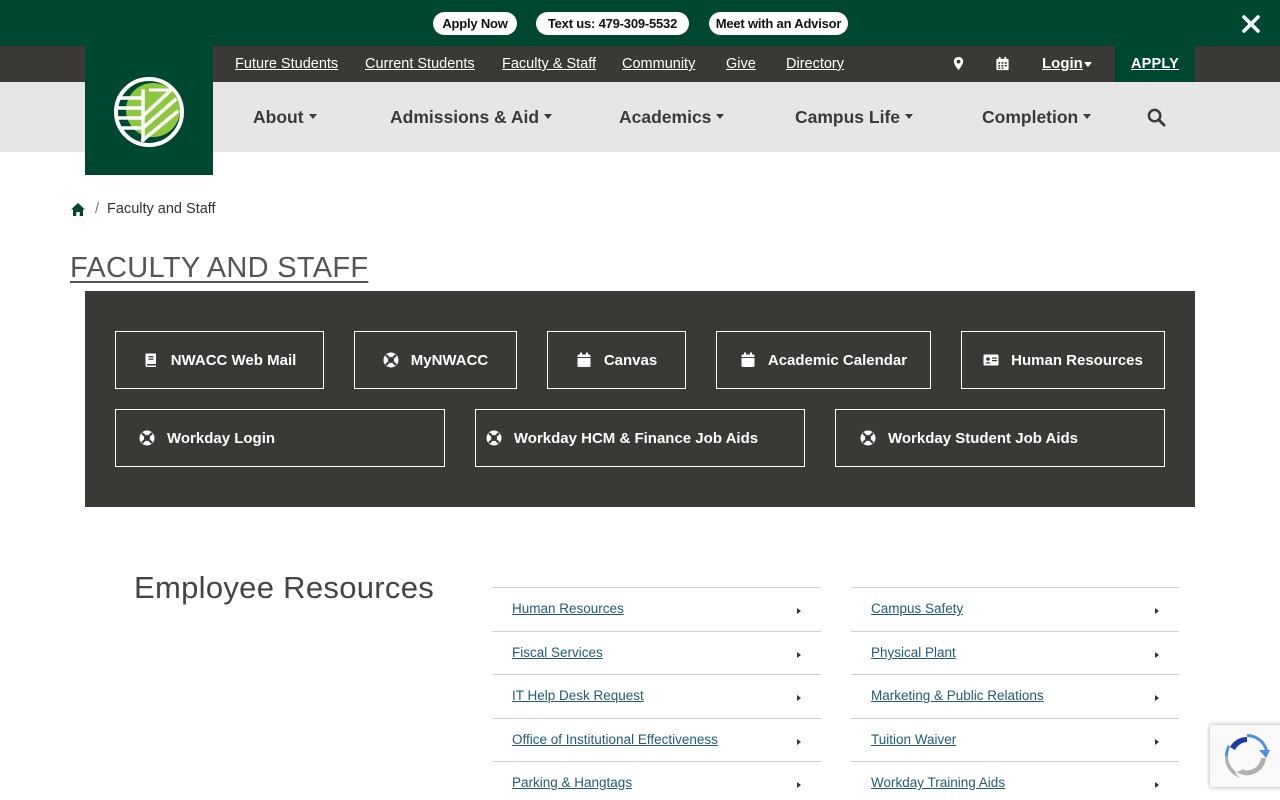 This screenshot has width=1280, height=800. Describe the element at coordinates (449, 360) in the screenshot. I see `quick-link-label: MyNWACC` at that location.